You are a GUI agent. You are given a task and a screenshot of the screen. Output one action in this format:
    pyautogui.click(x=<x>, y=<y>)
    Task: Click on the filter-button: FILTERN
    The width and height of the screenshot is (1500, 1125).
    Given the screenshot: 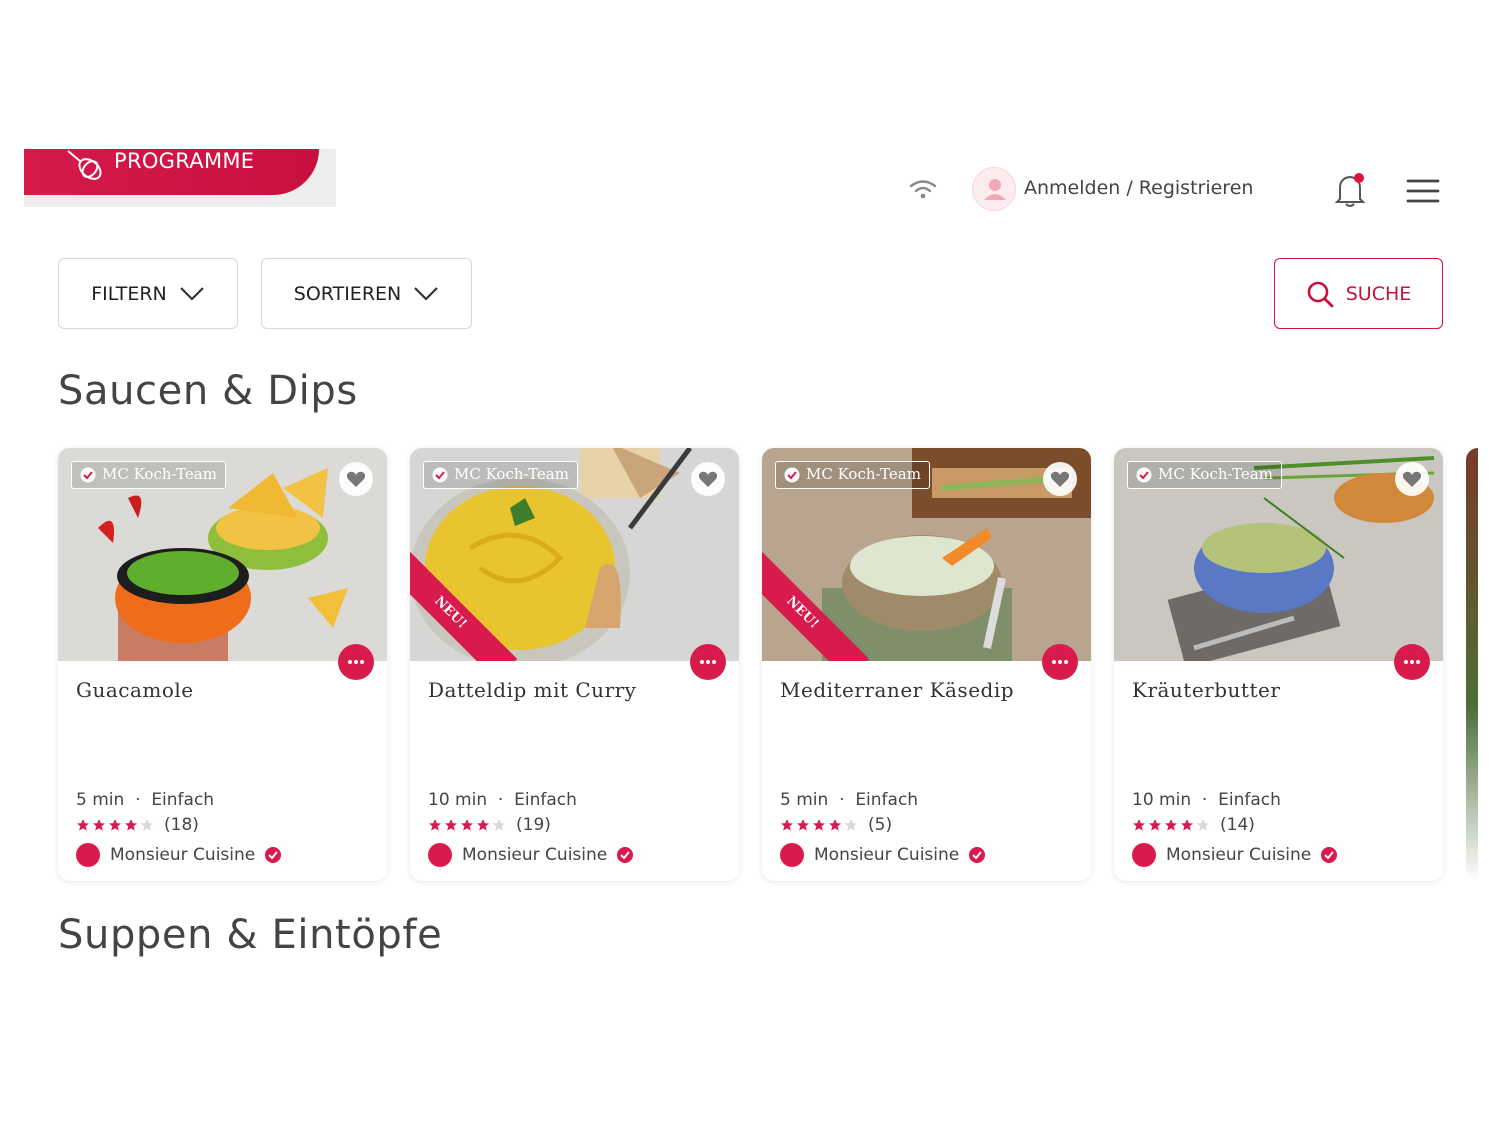 What is the action you would take?
    pyautogui.click(x=148, y=293)
    